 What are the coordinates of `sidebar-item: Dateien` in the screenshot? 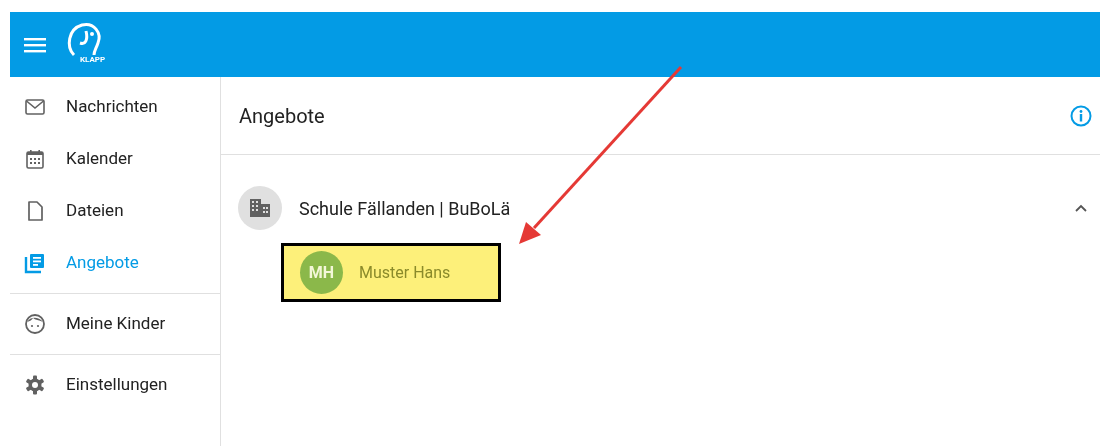 It's located at (115, 211).